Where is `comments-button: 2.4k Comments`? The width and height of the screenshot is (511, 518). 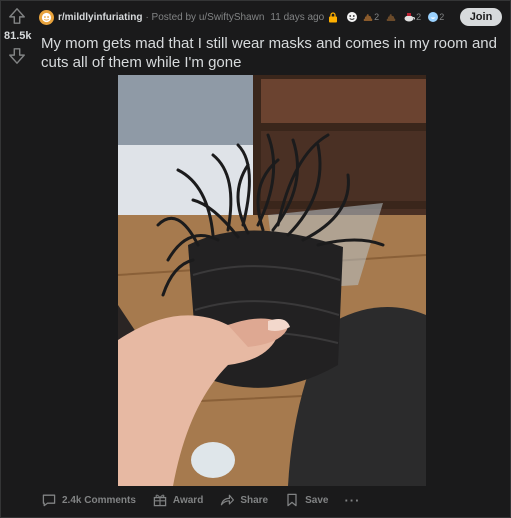
comments-button: 2.4k Comments is located at coordinates (88, 500).